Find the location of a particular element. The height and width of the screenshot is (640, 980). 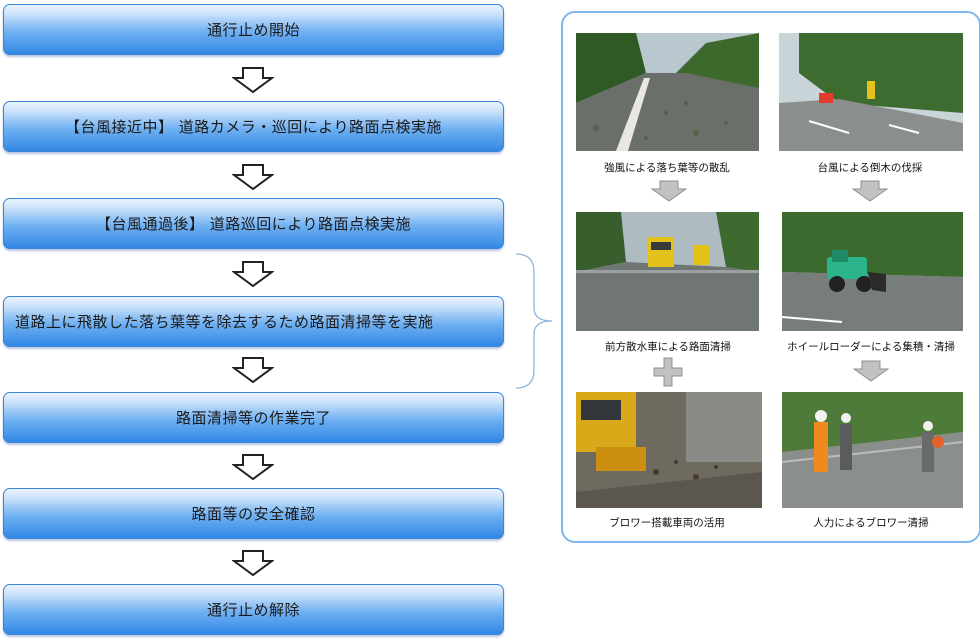

flow-step-start: 通行止め開始 is located at coordinates (253, 29).